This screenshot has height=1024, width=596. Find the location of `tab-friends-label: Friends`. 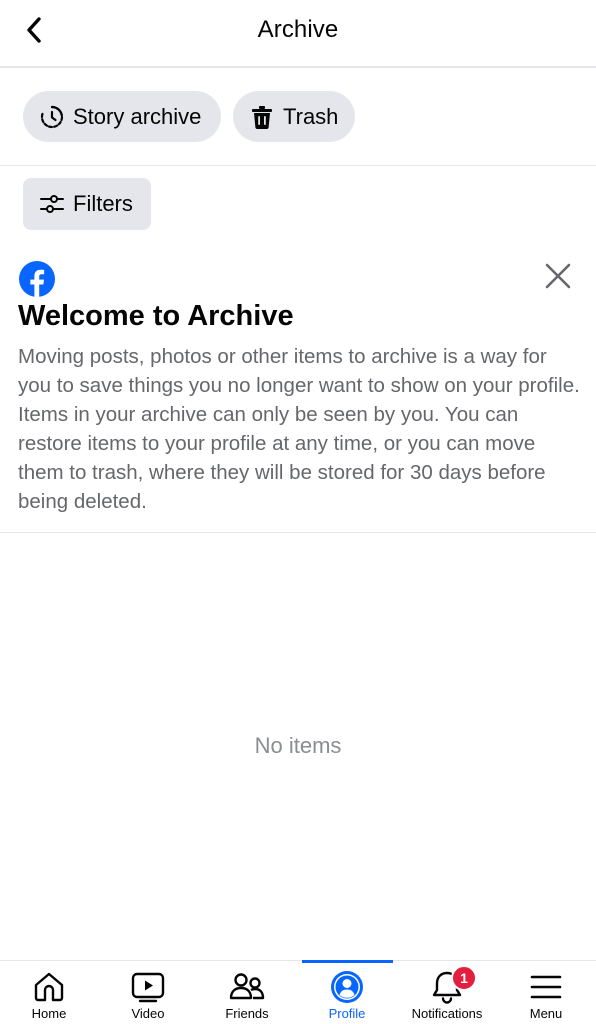

tab-friends-label: Friends is located at coordinates (247, 1013).